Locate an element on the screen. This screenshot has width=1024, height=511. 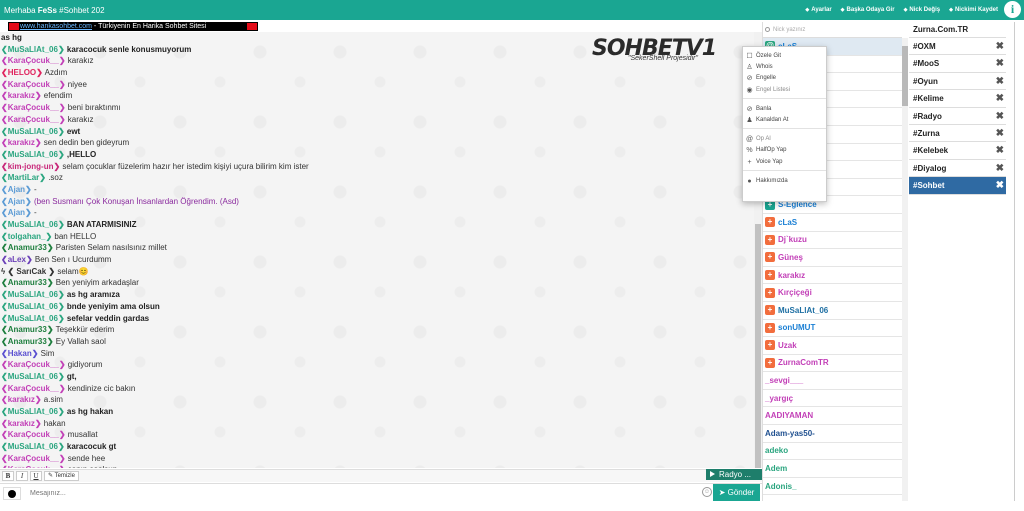
message-nick: ❮HELOO❯ is located at coordinates (22, 72).